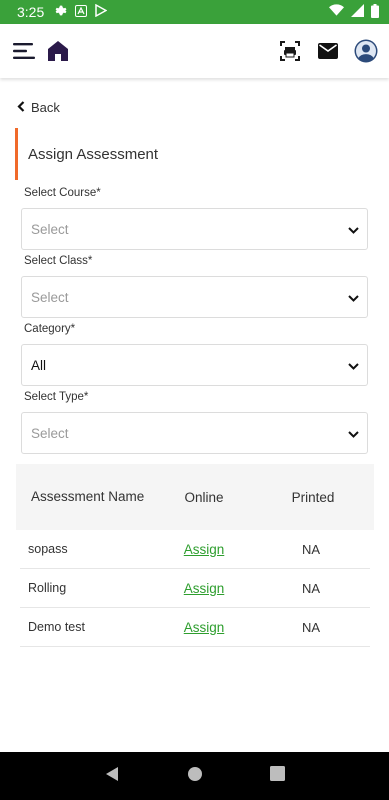  Describe the element at coordinates (195, 154) in the screenshot. I see `page-title: Assign Assessment` at that location.